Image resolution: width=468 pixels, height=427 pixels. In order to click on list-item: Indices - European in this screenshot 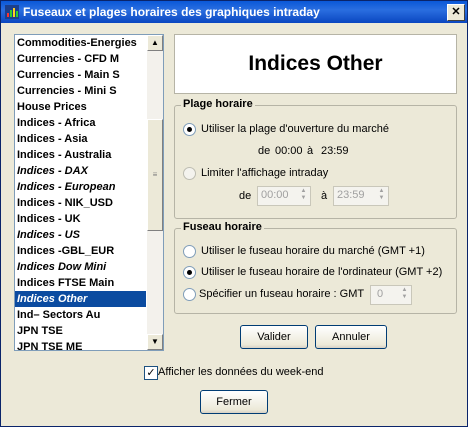, I will do `click(80, 187)`.